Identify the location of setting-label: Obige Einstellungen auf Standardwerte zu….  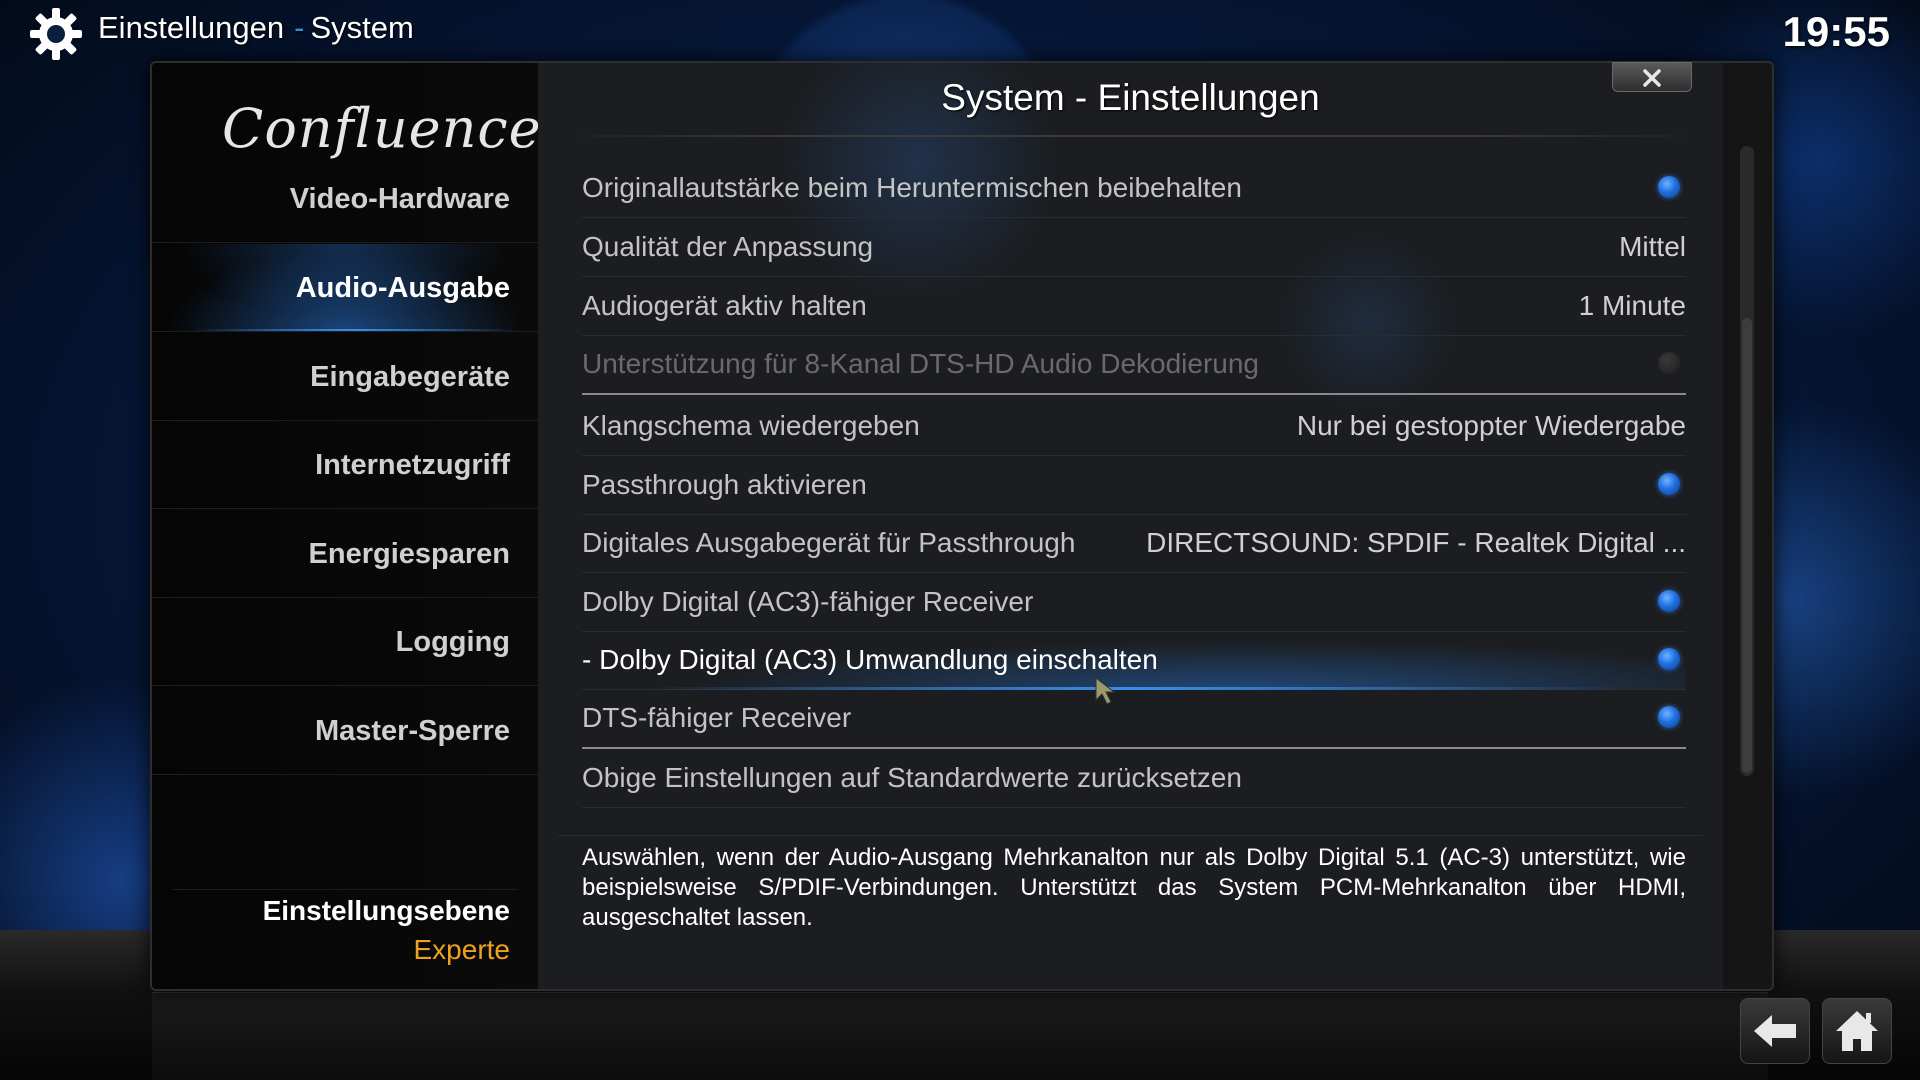
(912, 777).